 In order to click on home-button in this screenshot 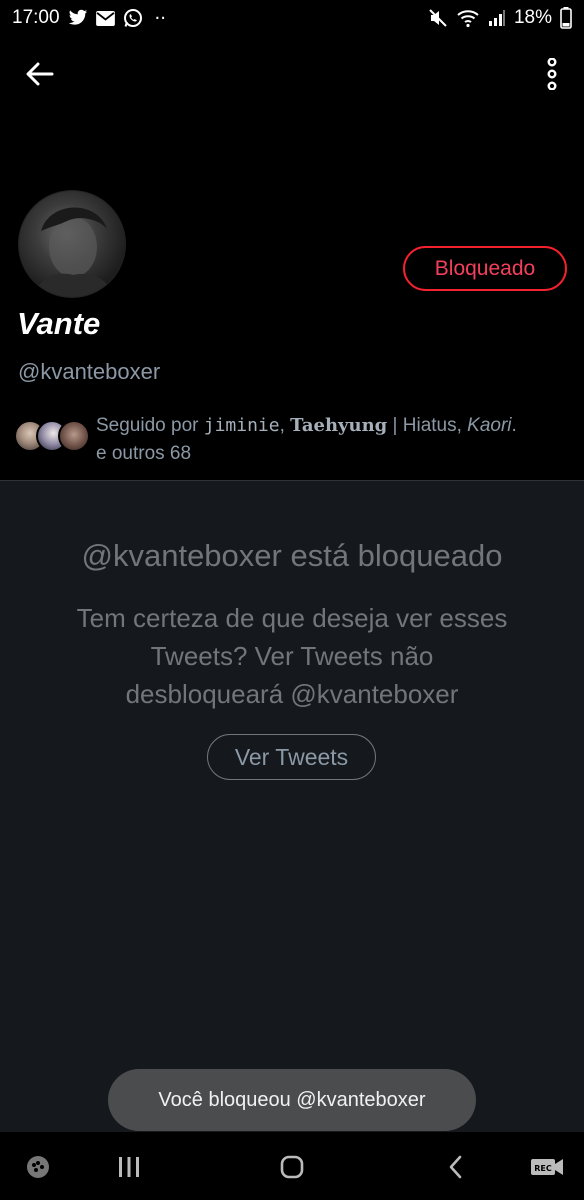, I will do `click(292, 1167)`.